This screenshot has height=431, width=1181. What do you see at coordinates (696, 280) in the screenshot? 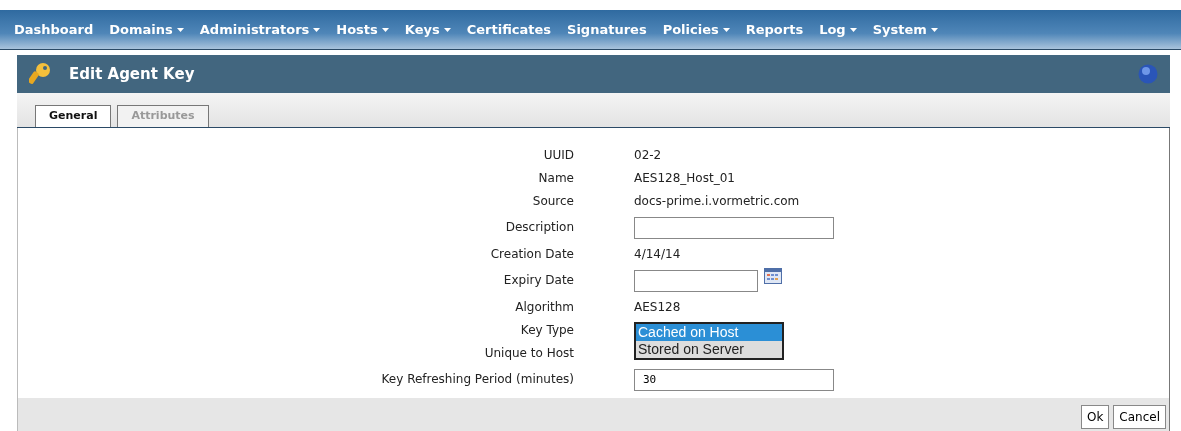
I see `date-field` at bounding box center [696, 280].